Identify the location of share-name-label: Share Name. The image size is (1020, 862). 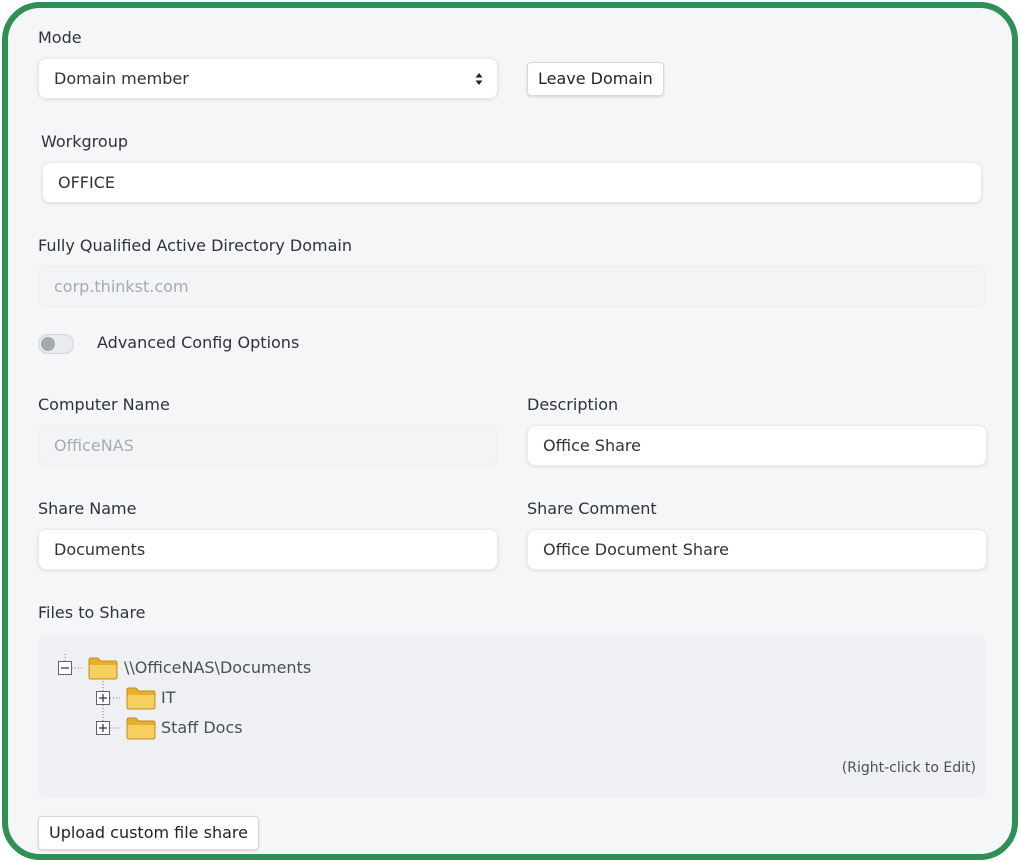
(87, 508).